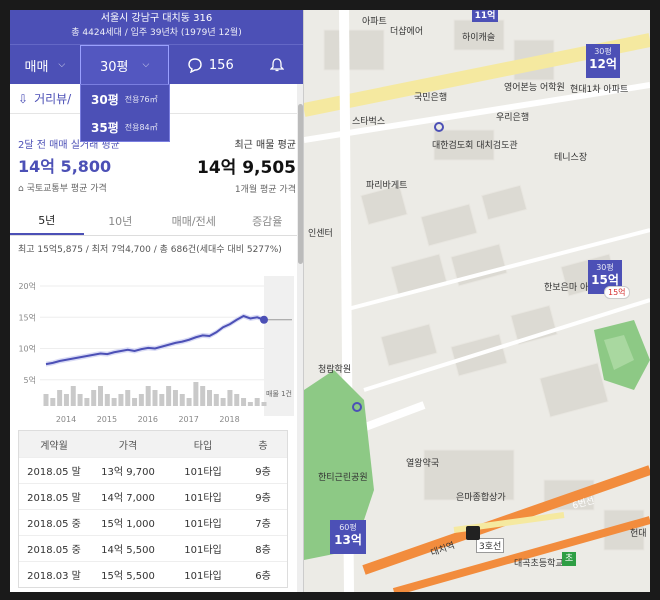 This screenshot has height=600, width=660. I want to click on map-label: 인센터, so click(320, 234).